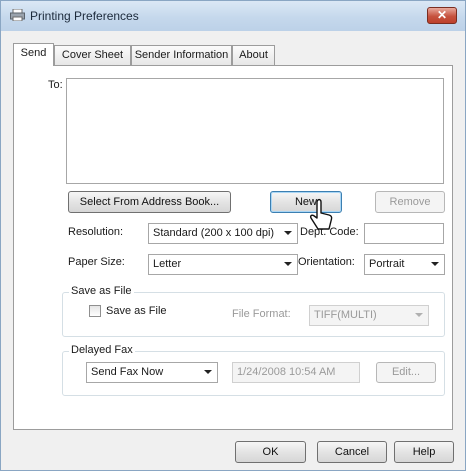  What do you see at coordinates (233, 16) in the screenshot?
I see `title-bar: Printing Preferences ✕` at bounding box center [233, 16].